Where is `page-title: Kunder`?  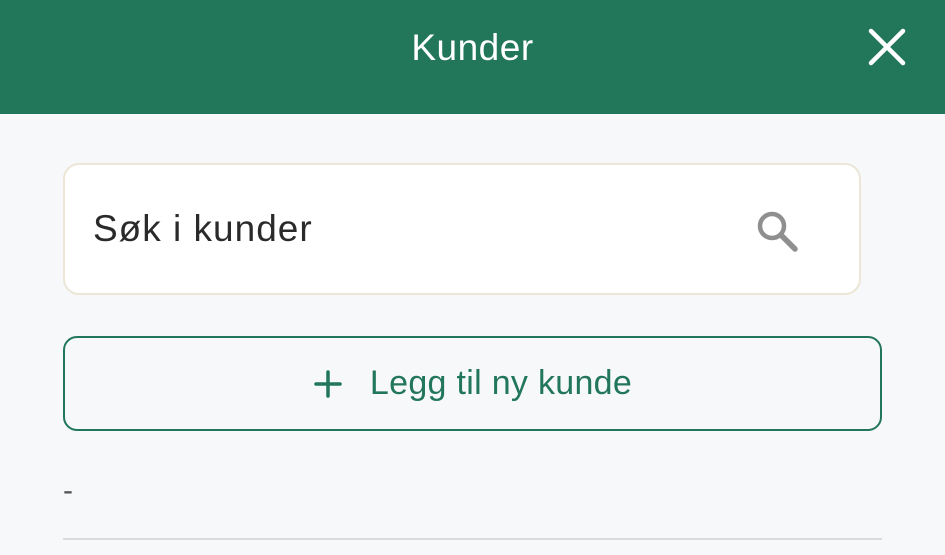
page-title: Kunder is located at coordinates (472, 47).